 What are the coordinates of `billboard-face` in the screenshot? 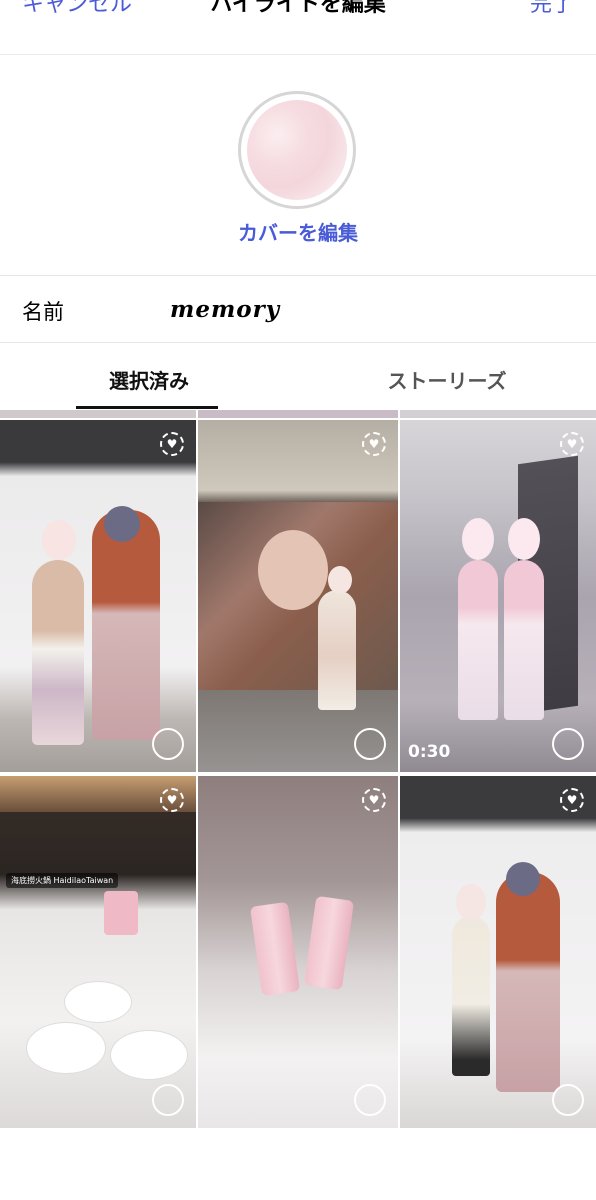 It's located at (293, 570).